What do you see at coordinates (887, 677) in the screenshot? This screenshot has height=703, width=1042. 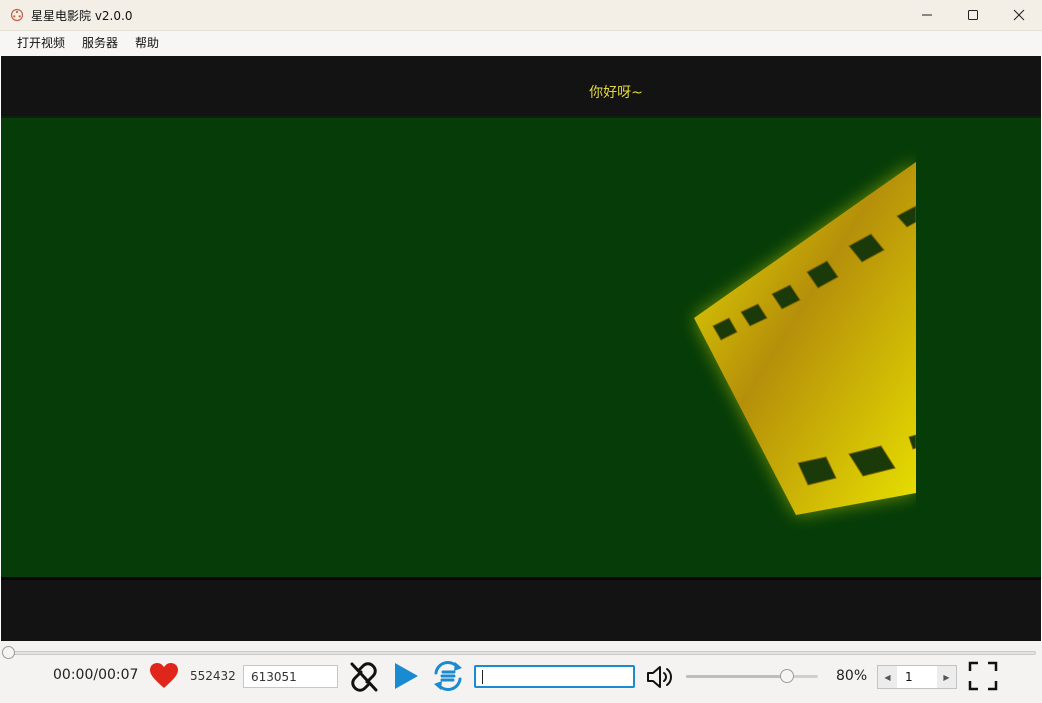 I see `spin-decrease-button: ◀` at bounding box center [887, 677].